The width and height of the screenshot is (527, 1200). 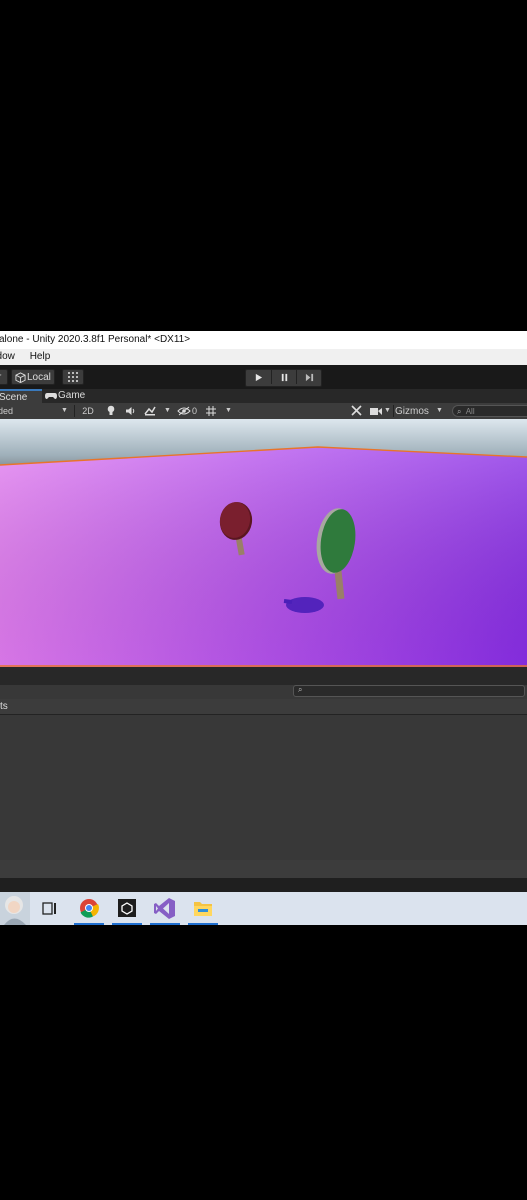 I want to click on tab-game: Game, so click(x=67, y=396).